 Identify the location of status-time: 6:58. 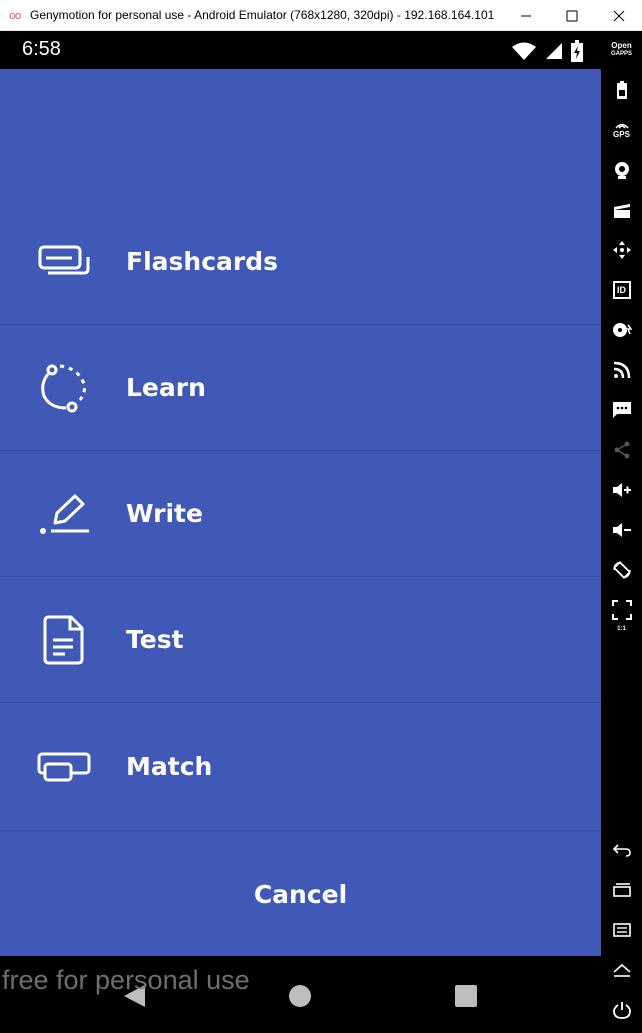
(41, 49).